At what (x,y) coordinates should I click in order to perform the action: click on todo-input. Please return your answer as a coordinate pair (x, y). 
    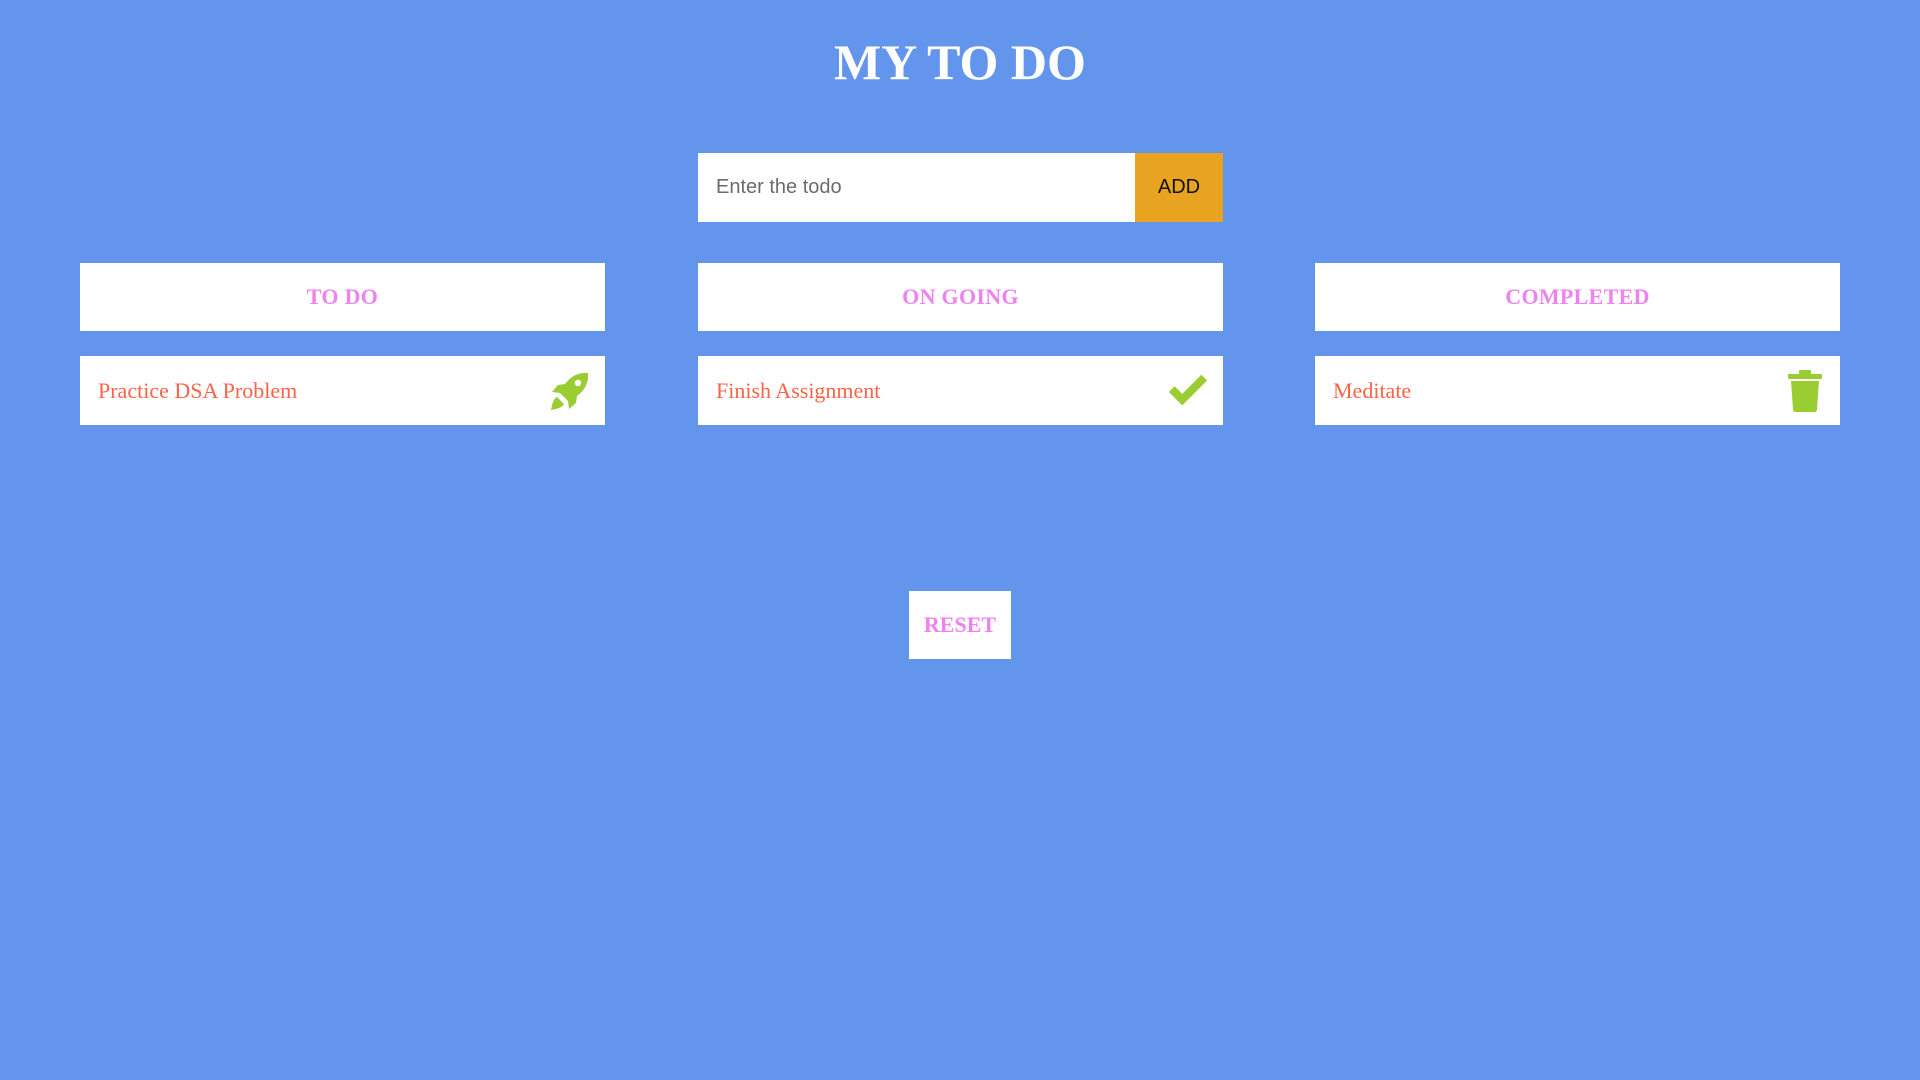
    Looking at the image, I should click on (916, 187).